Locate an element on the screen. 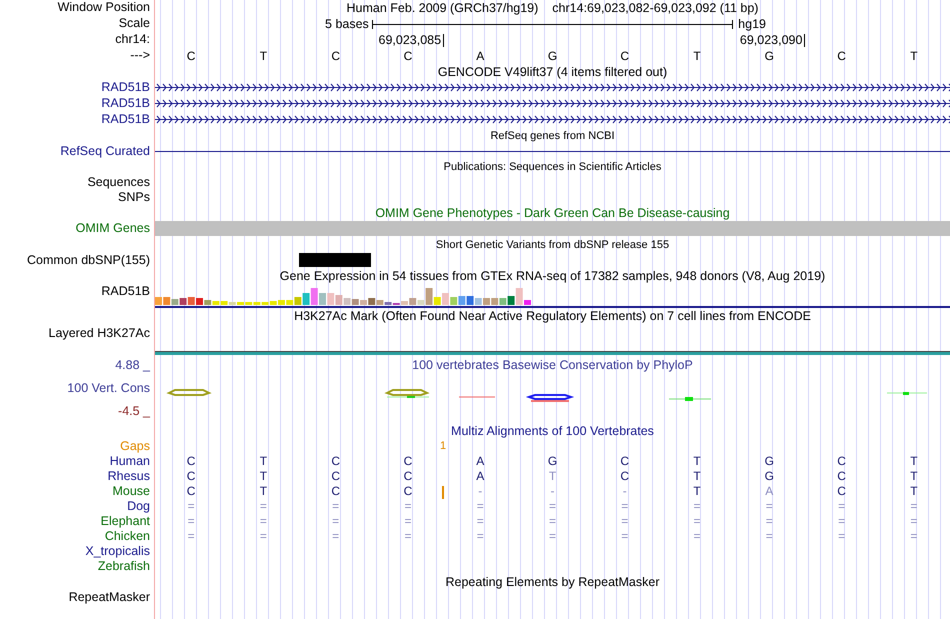  axis-max-label: 4.88 _ is located at coordinates (132, 365).